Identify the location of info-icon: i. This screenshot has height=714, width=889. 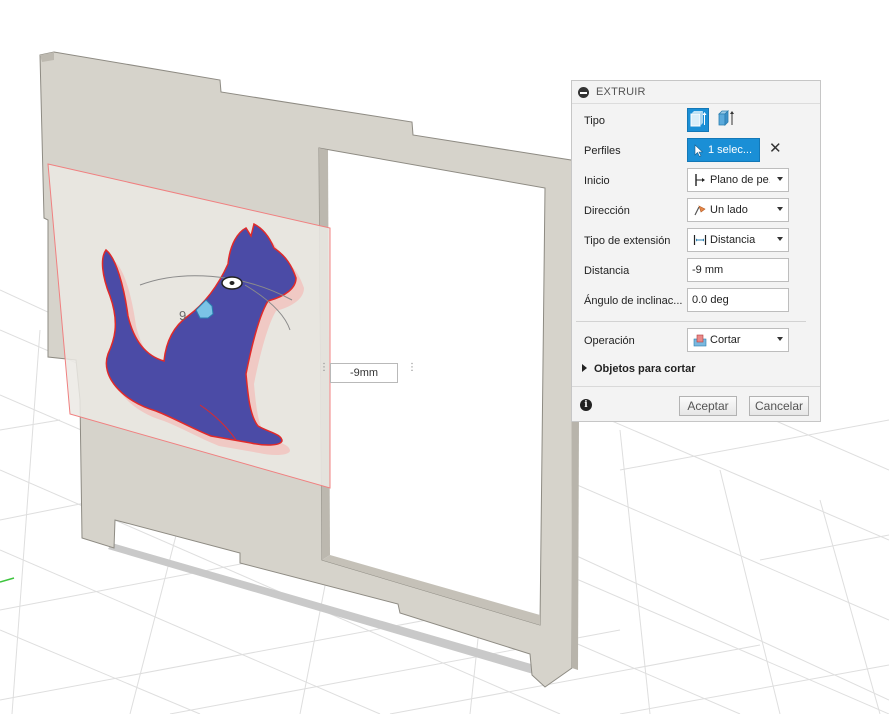
(586, 405).